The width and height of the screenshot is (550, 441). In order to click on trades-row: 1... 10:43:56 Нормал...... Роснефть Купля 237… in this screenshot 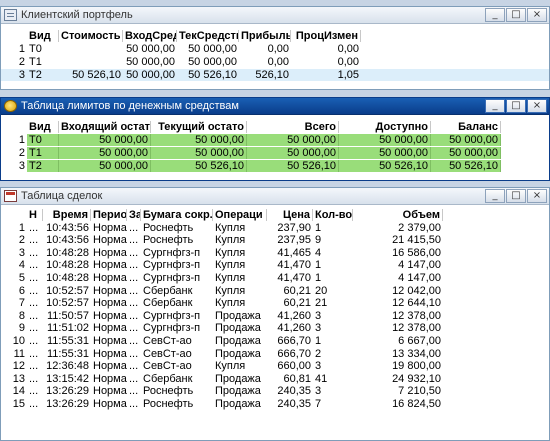, I will do `click(275, 227)`.